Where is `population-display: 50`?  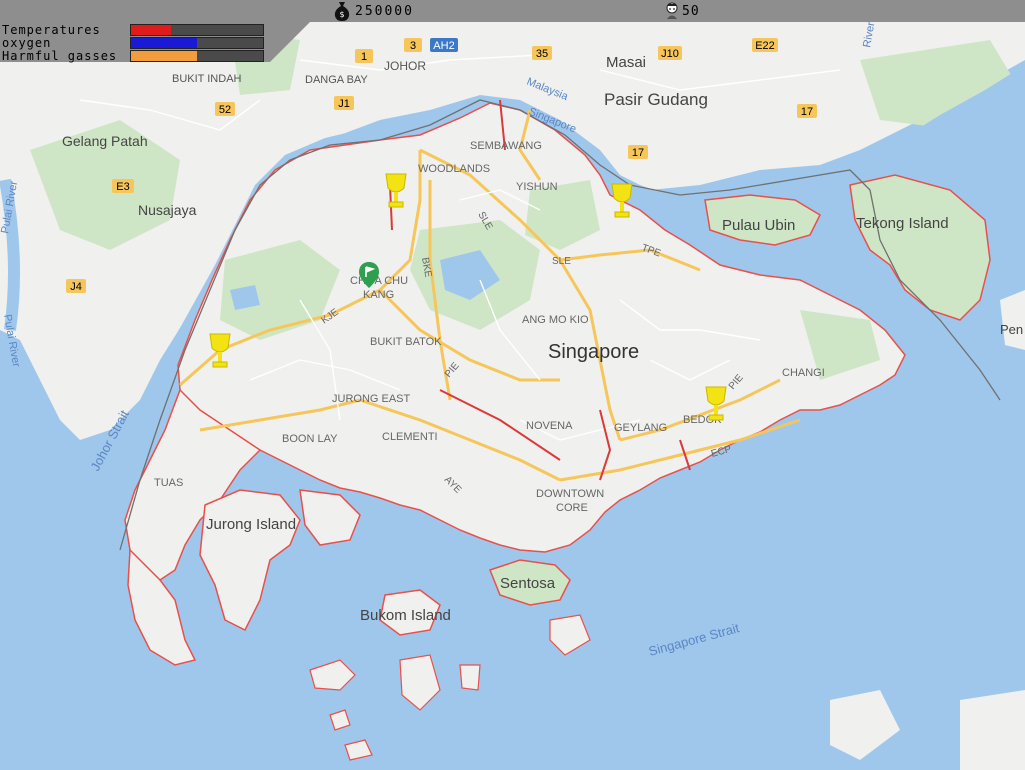 population-display: 50 is located at coordinates (682, 11).